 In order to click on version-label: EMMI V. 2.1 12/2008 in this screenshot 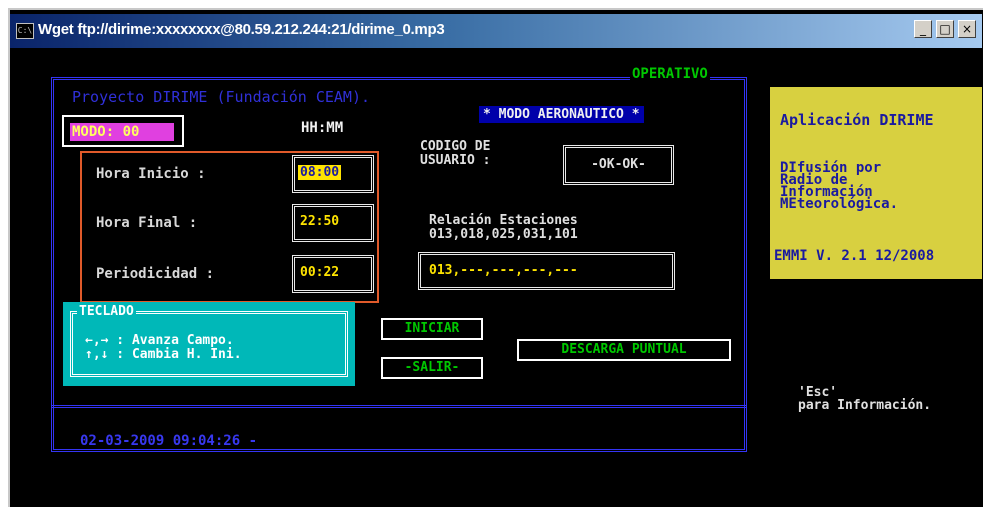, I will do `click(854, 256)`.